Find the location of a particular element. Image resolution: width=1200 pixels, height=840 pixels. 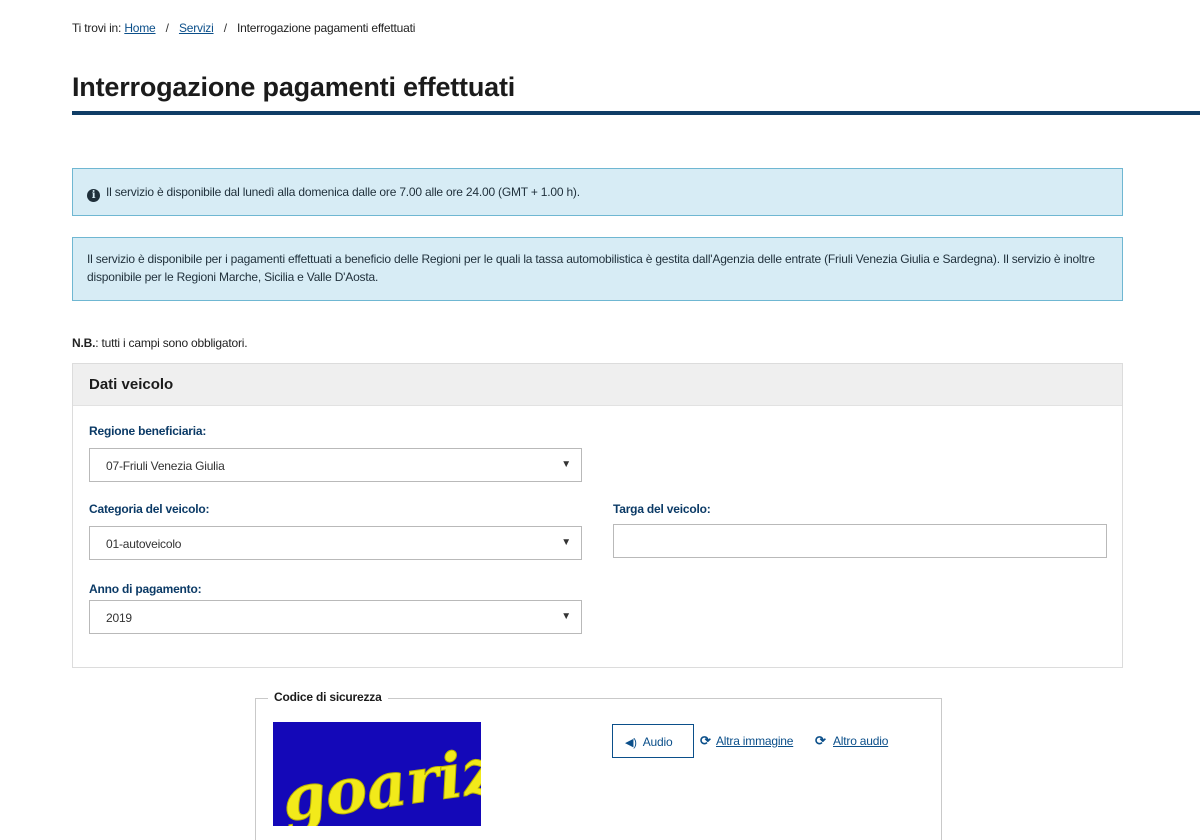

anno-label: Anno di pagamento: is located at coordinates (145, 589).